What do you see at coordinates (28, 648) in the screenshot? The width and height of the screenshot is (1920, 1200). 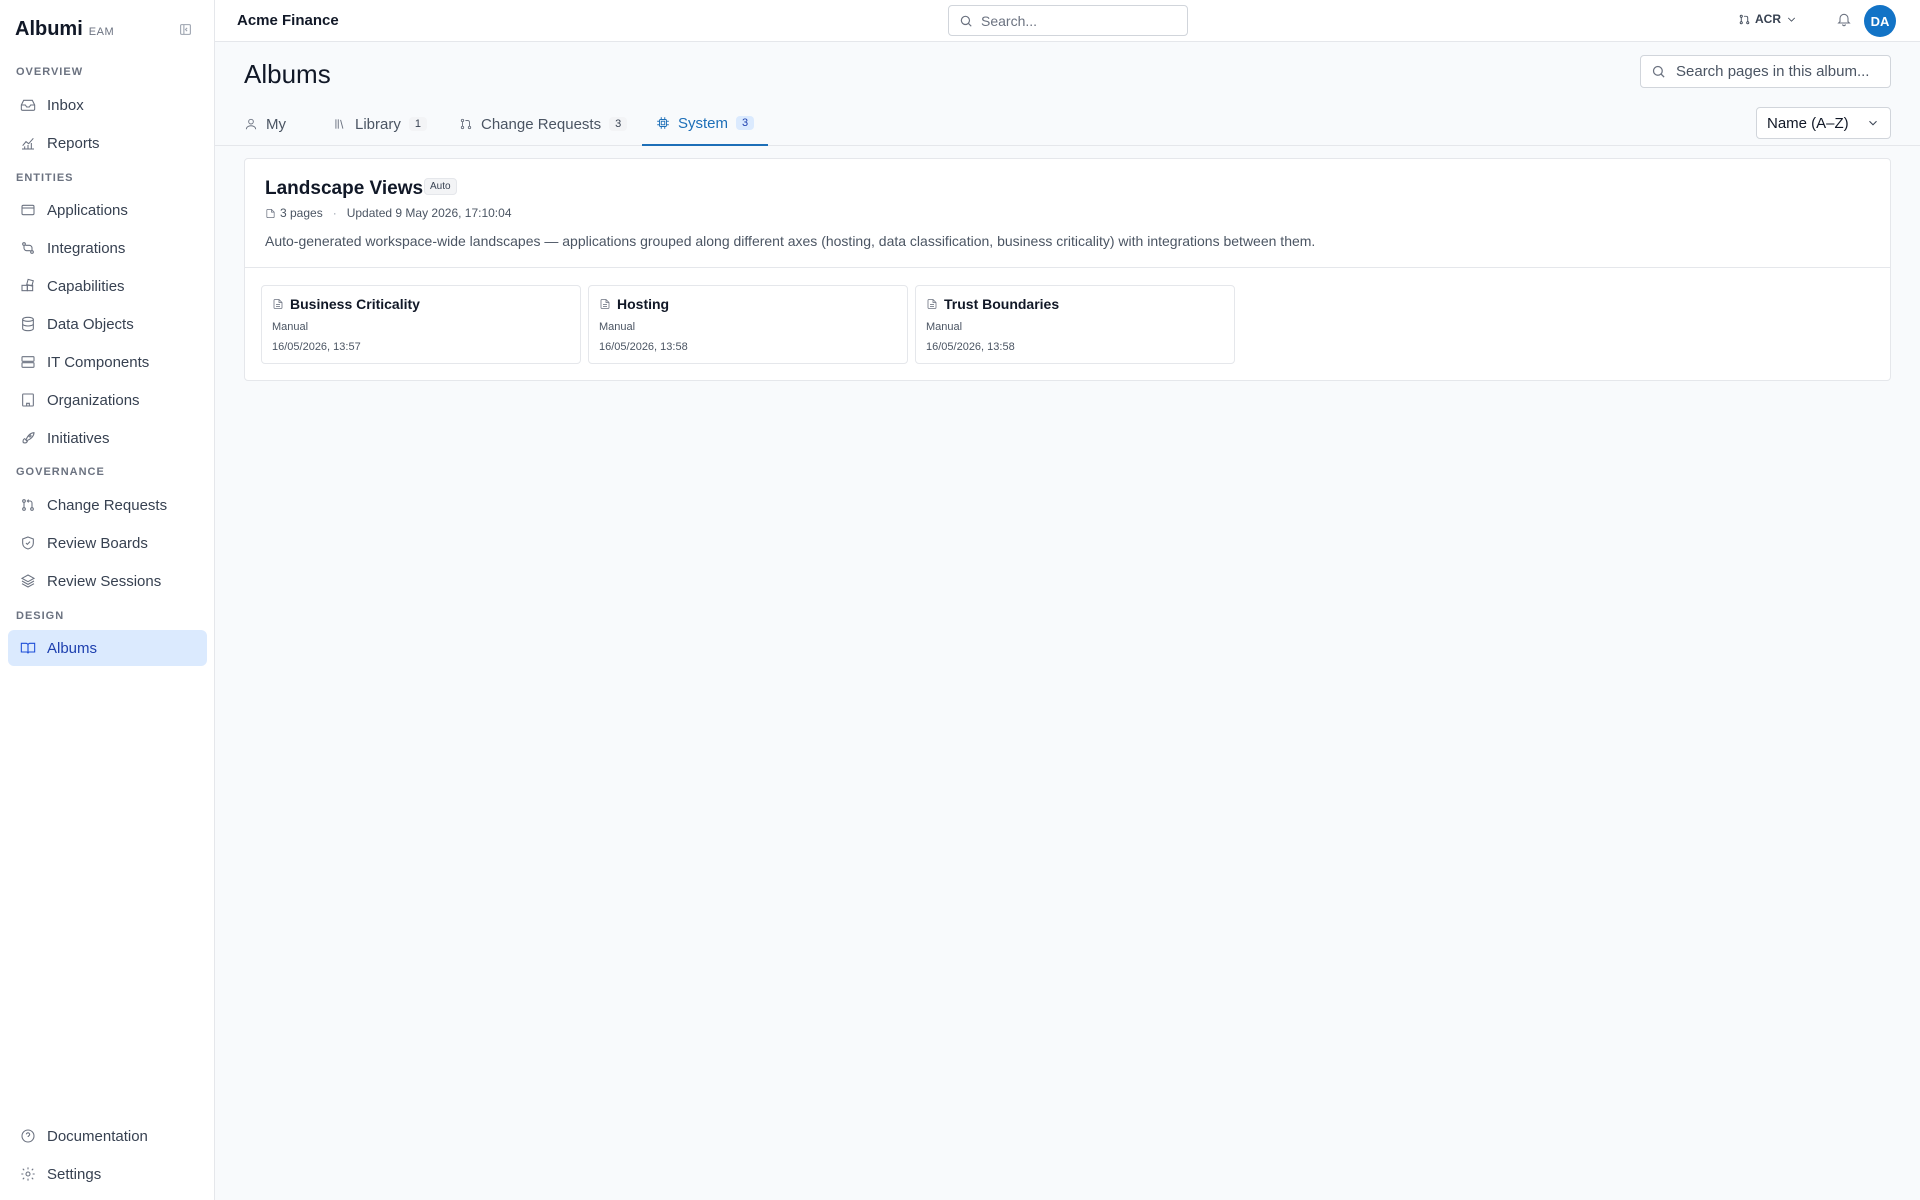 I see `book-open-icon` at bounding box center [28, 648].